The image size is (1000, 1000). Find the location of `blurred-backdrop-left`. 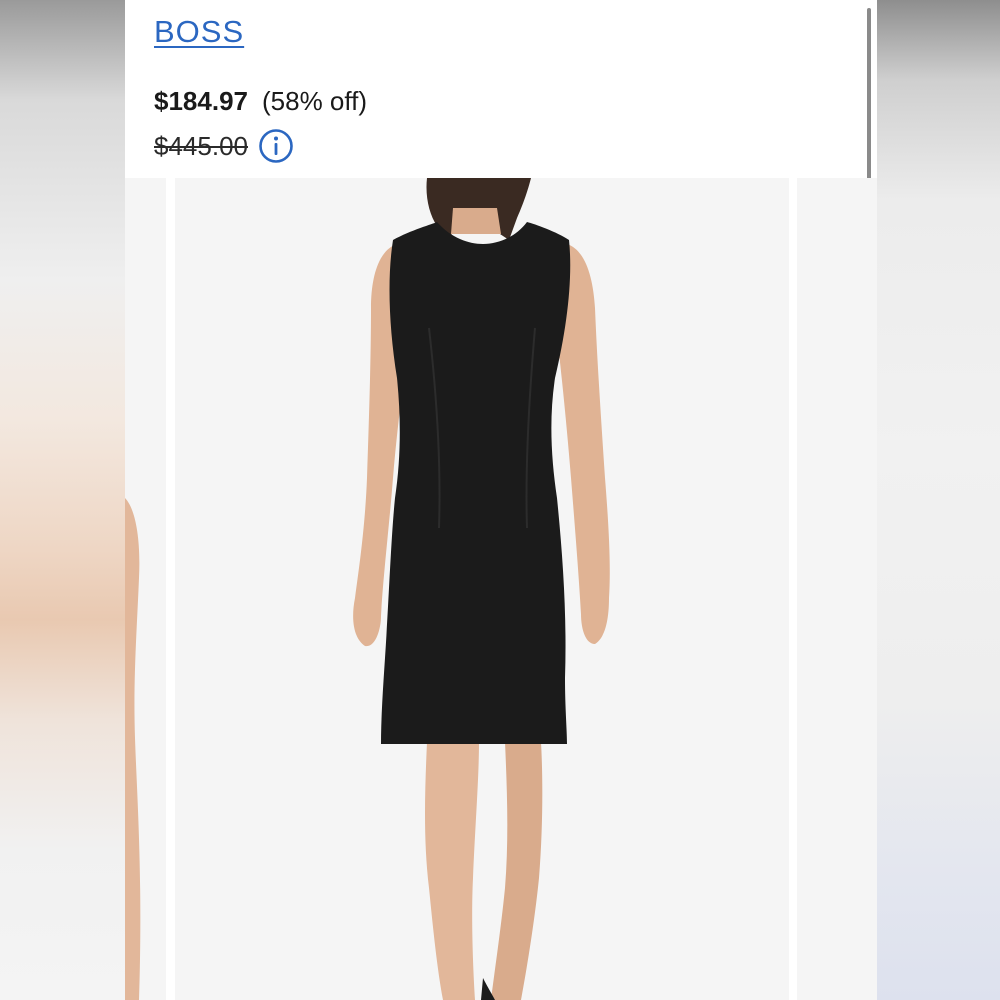

blurred-backdrop-left is located at coordinates (62, 500).